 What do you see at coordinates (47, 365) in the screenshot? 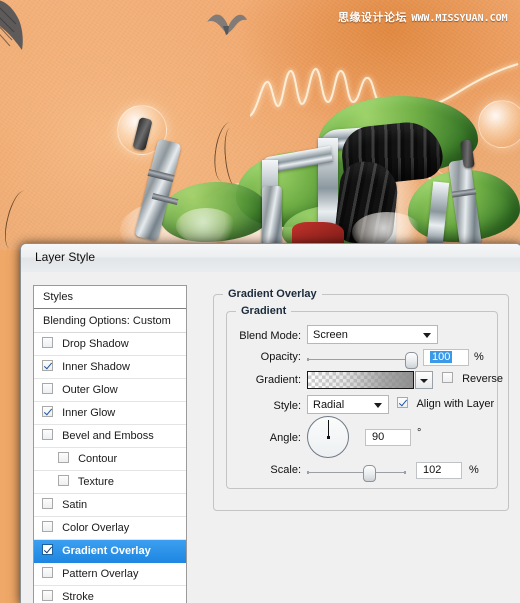
I see `inner-shadow-checkbox` at bounding box center [47, 365].